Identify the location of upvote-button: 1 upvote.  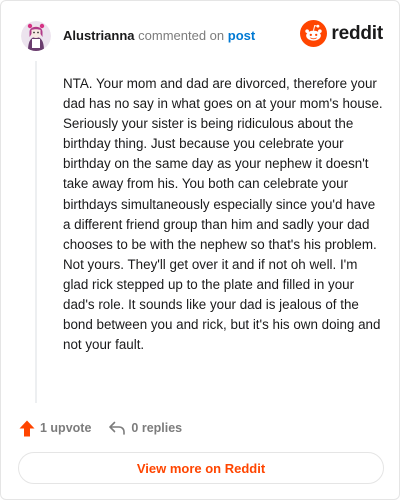
(55, 428).